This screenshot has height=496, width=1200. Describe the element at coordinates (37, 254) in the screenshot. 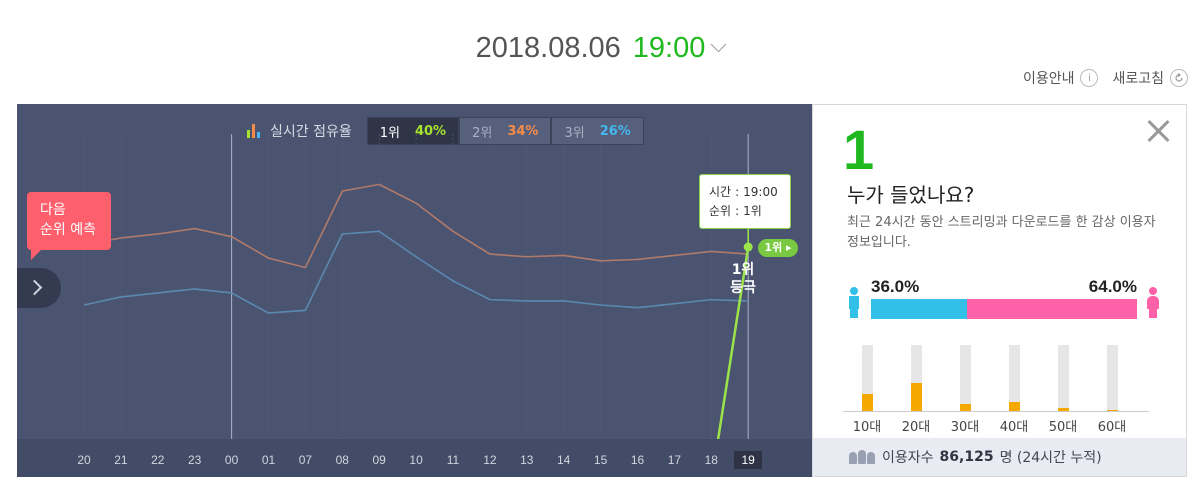

I see `speech-tail` at that location.